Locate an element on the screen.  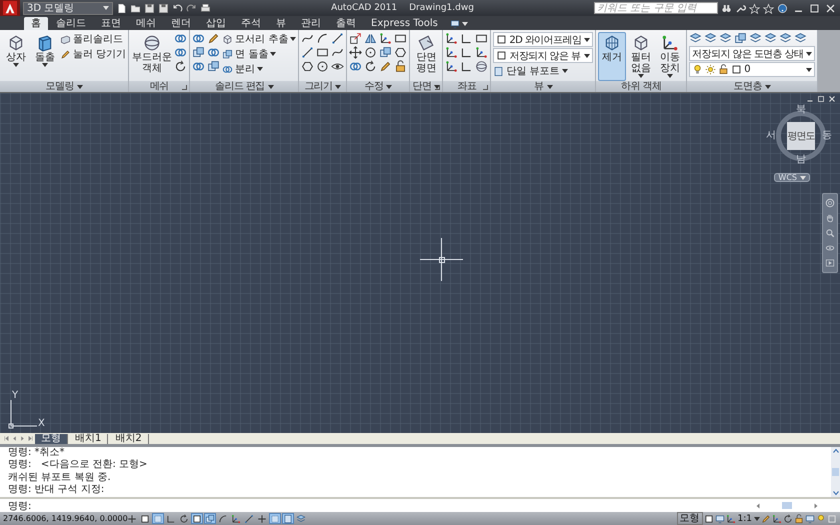
ribbon-button: 단일 뷰포트 is located at coordinates (543, 71).